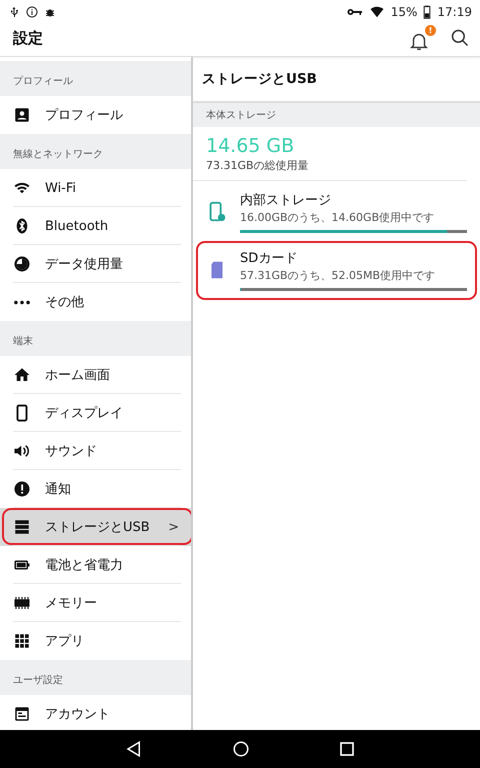 The image size is (480, 768). What do you see at coordinates (241, 115) in the screenshot?
I see `section-header: 本体ストレージ` at bounding box center [241, 115].